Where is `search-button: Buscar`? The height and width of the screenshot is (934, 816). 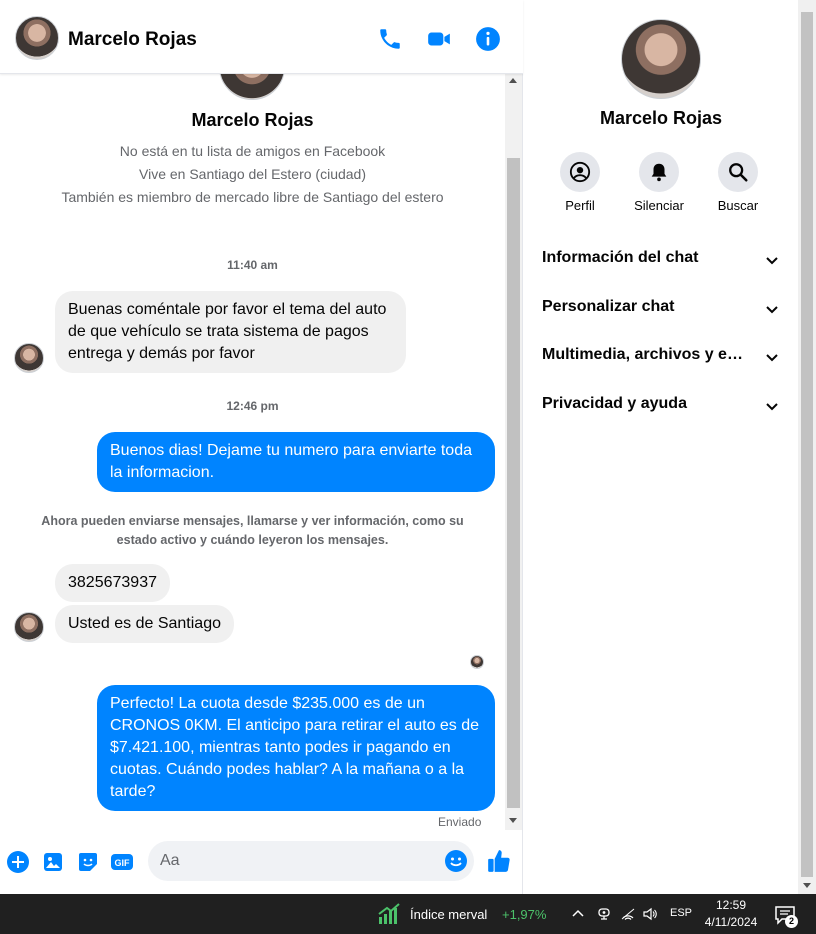 search-button: Buscar is located at coordinates (738, 182).